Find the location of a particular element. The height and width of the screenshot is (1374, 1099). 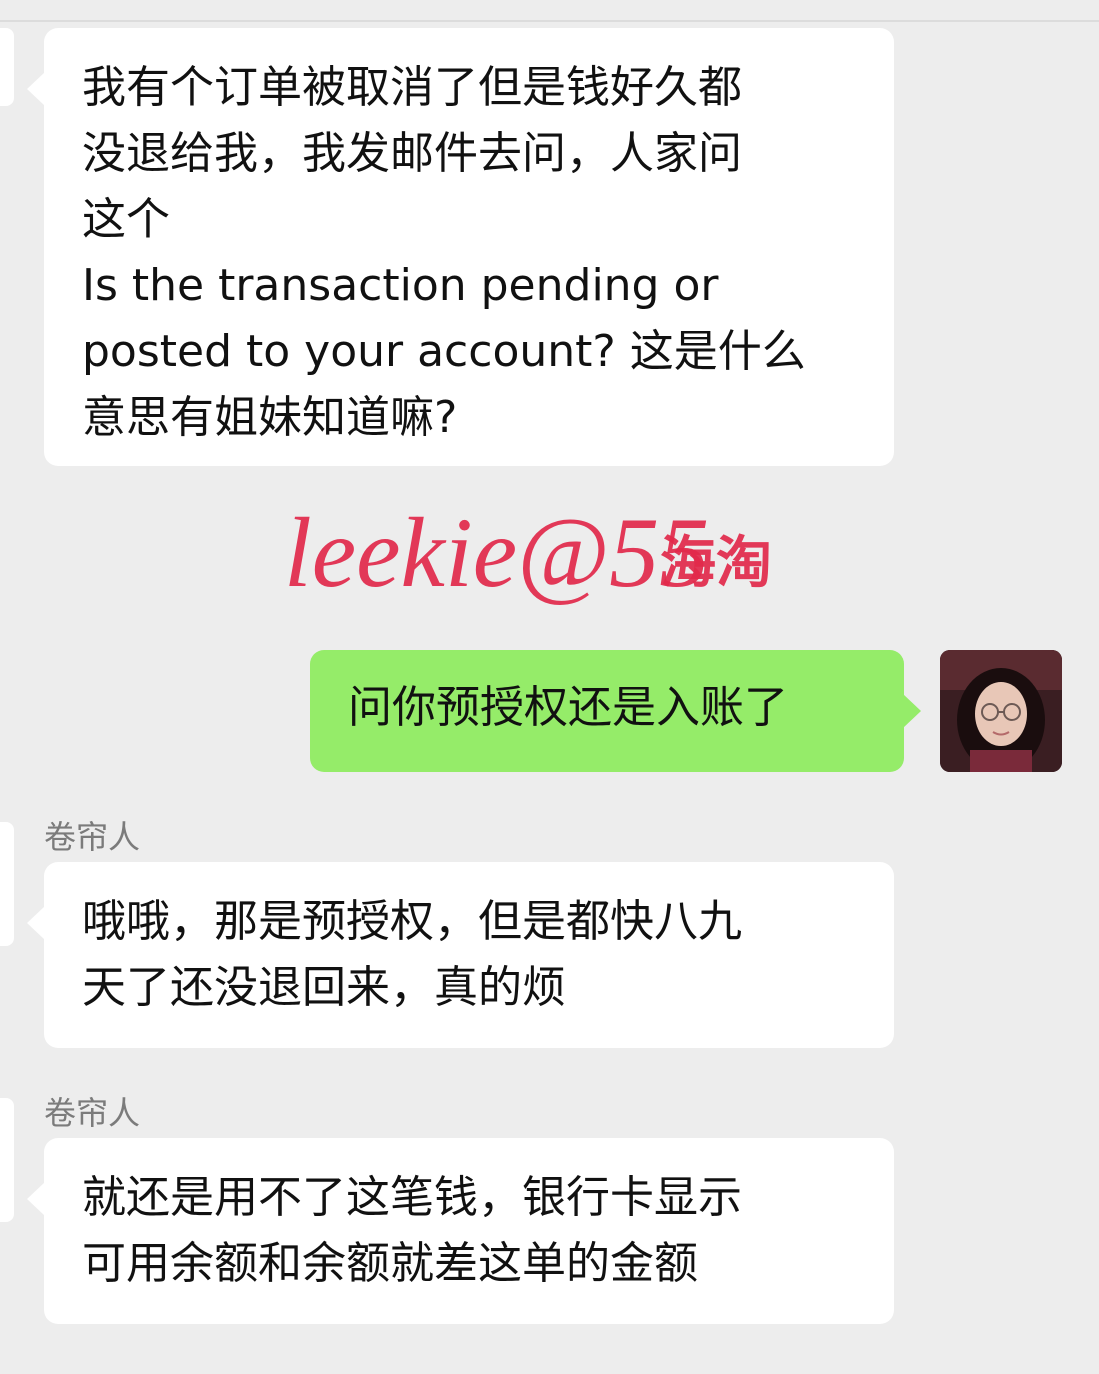

message-text: 哦哦，那是预授权，但是都快八九 is located at coordinates (412, 921).